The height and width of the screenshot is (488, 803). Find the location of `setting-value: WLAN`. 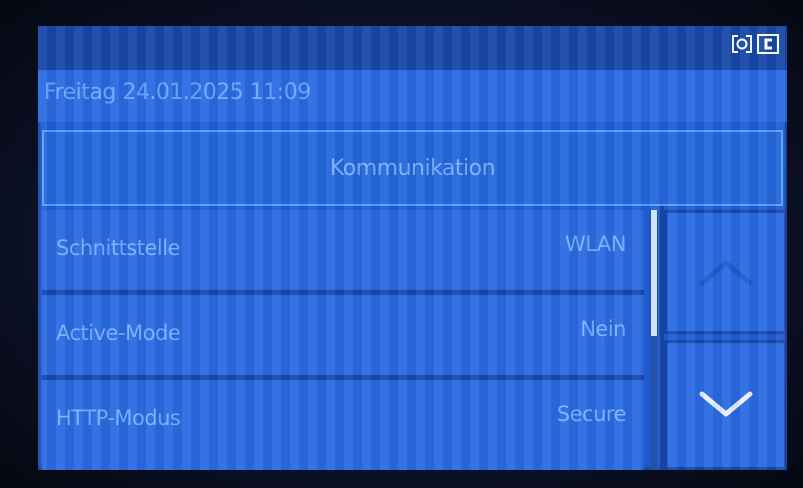

setting-value: WLAN is located at coordinates (595, 244).